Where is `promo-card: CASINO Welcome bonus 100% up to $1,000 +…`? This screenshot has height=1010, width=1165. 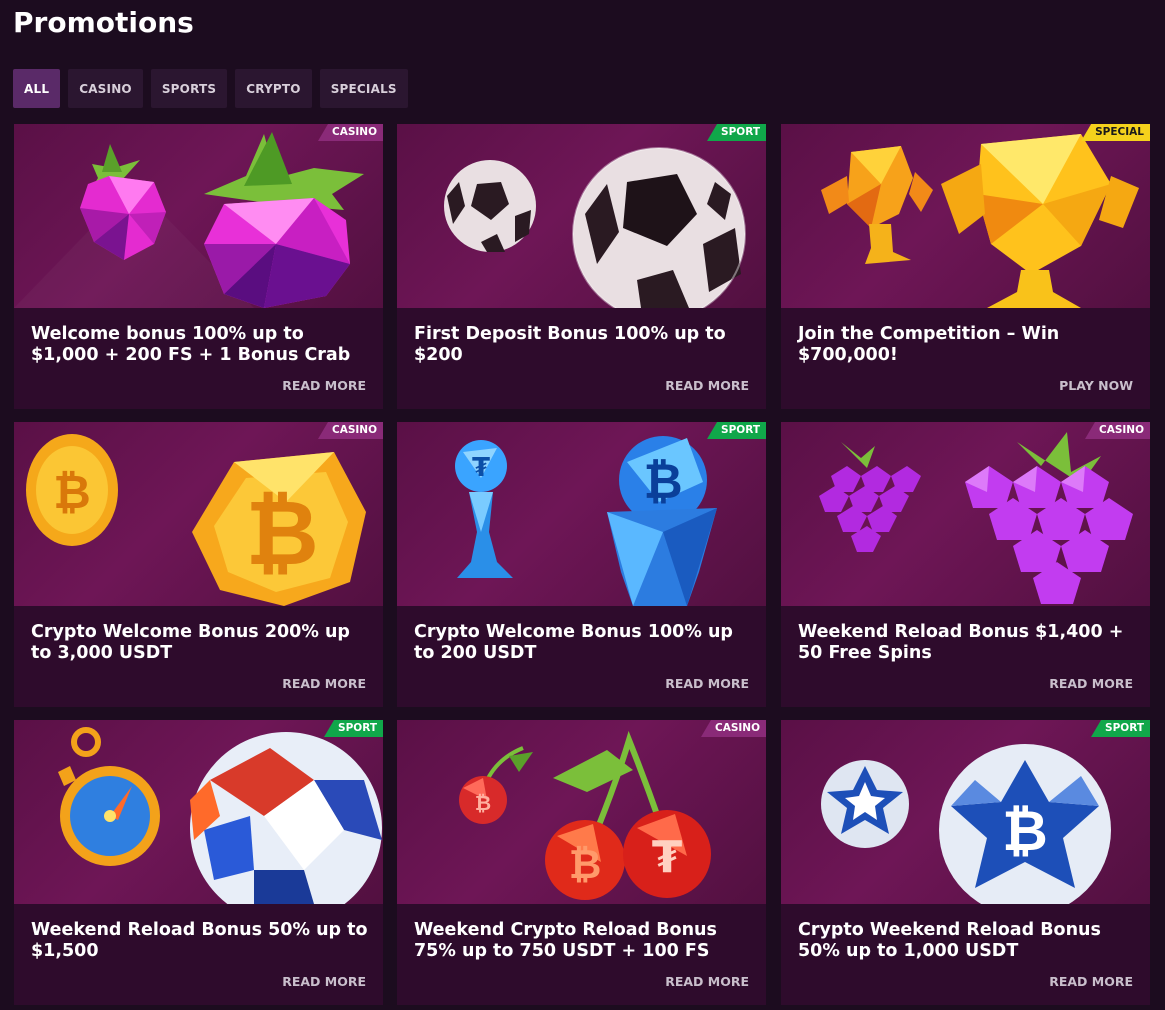 promo-card: CASINO Welcome bonus 100% up to $1,000 +… is located at coordinates (198, 266).